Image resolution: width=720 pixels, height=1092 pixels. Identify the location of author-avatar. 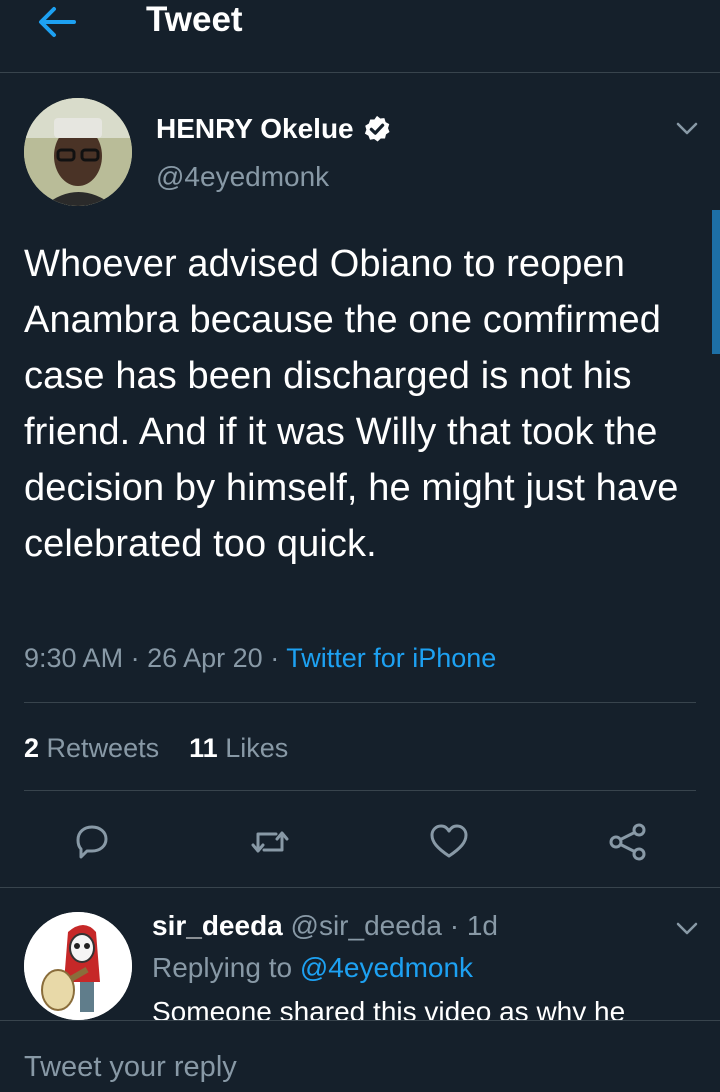
(78, 152).